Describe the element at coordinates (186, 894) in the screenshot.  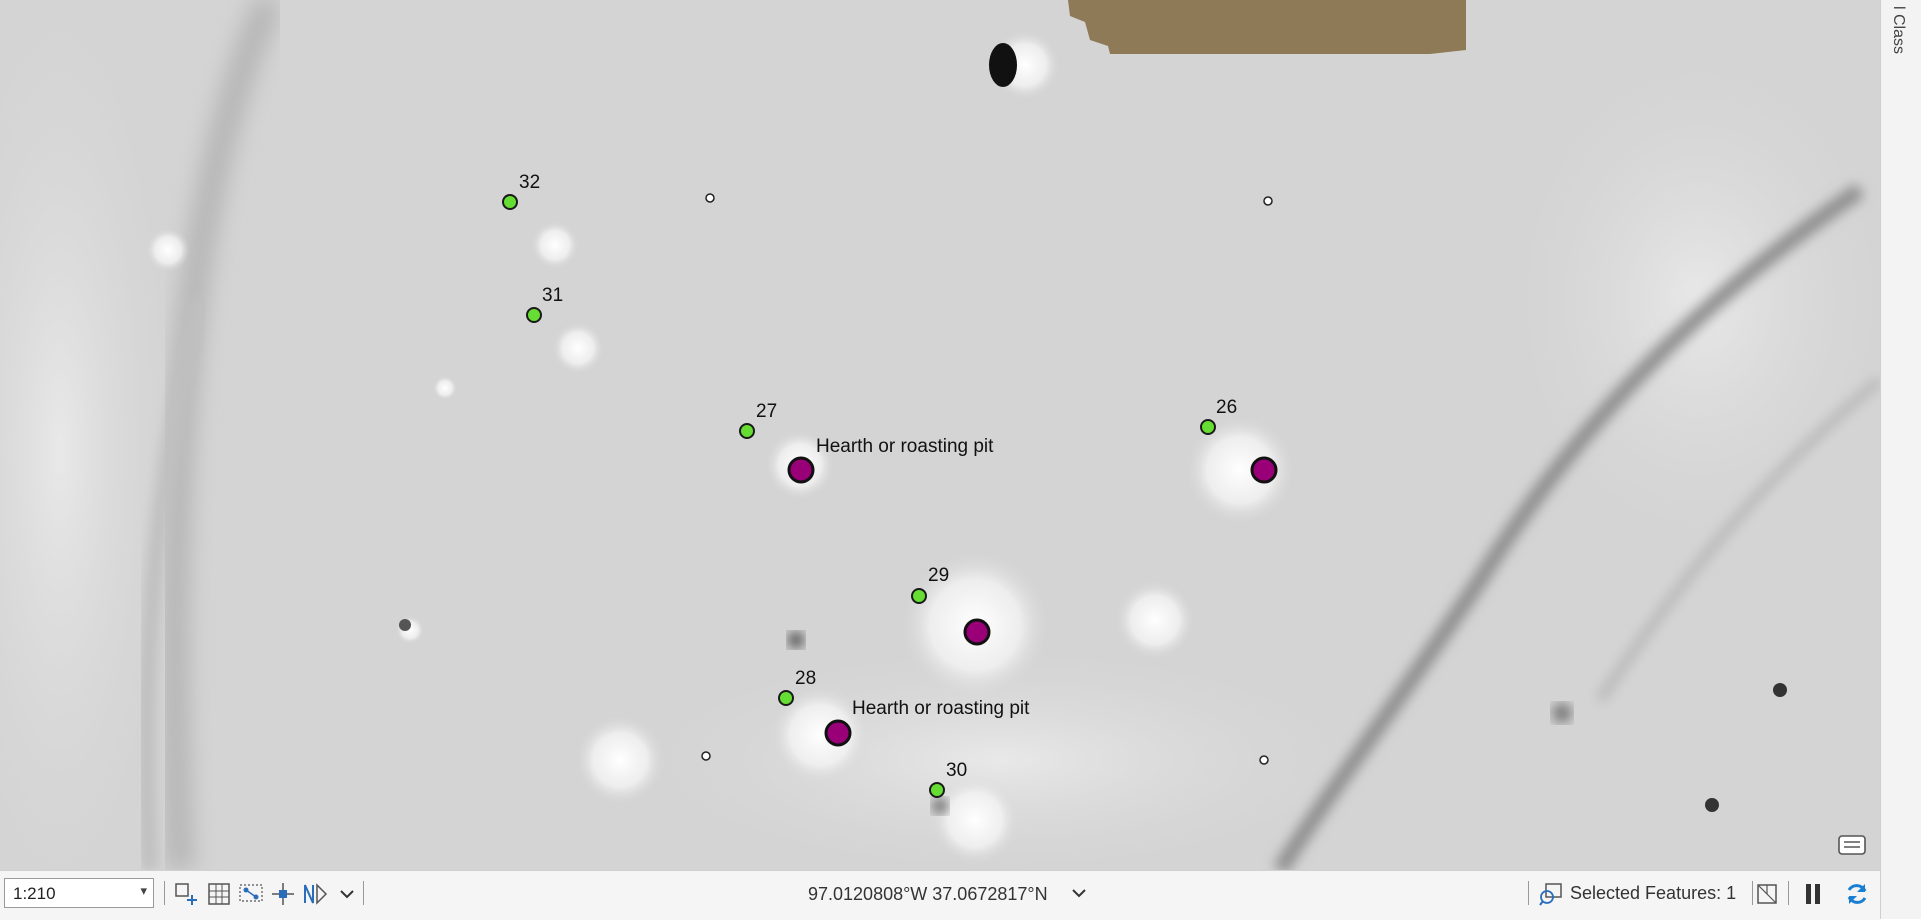
I see `add-layer-icon` at that location.